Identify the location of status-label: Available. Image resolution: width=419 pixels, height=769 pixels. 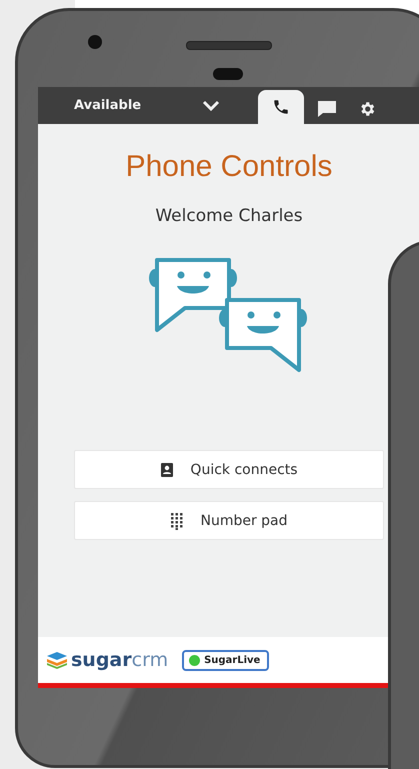
(108, 105).